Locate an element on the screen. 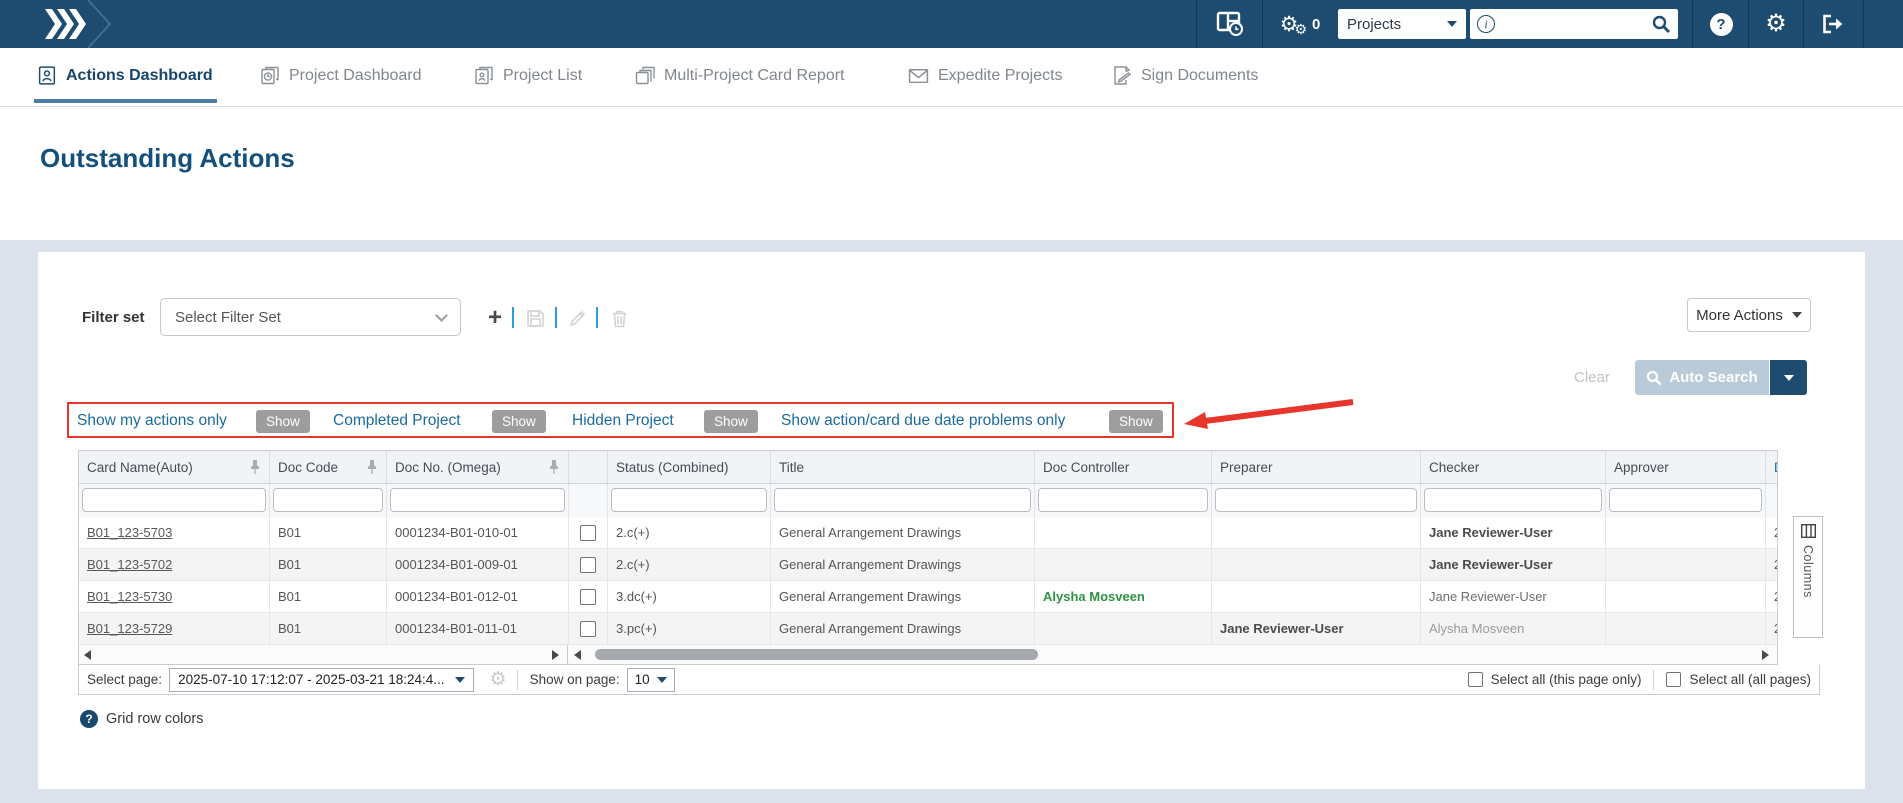 This screenshot has width=1903, height=803. card-link: B01_123-5729 is located at coordinates (129, 628).